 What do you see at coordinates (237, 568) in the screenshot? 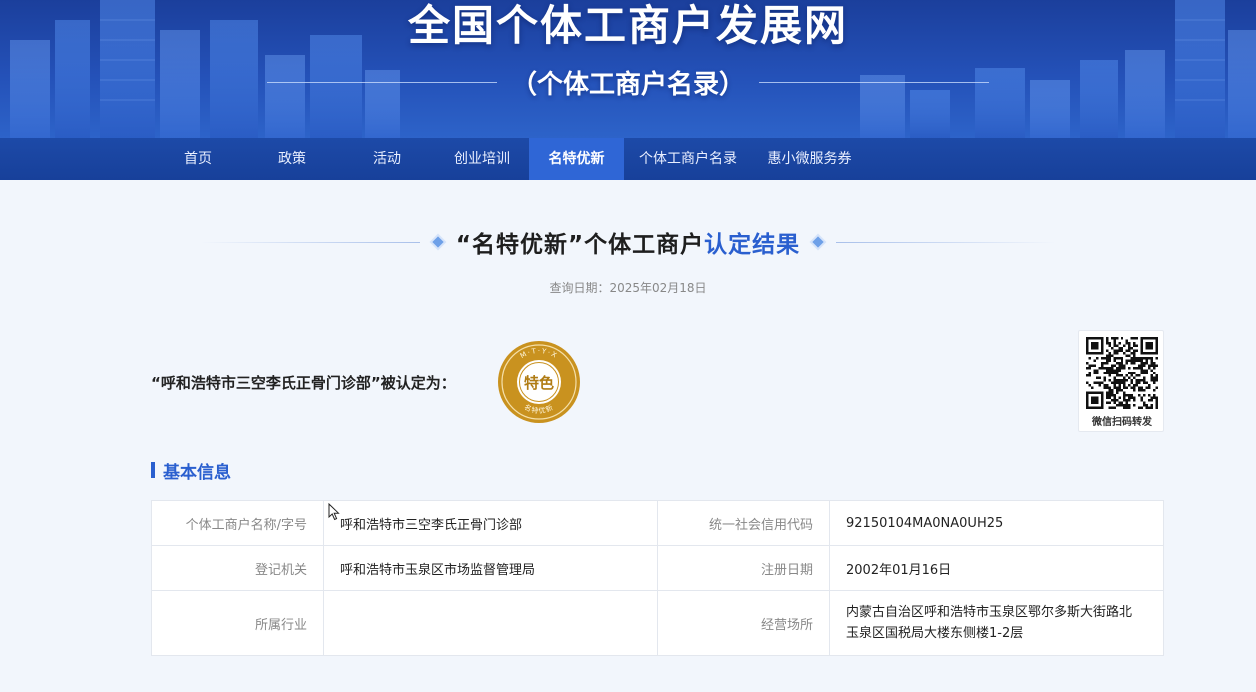
I see `label-registration-authority: 登记机关` at bounding box center [237, 568].